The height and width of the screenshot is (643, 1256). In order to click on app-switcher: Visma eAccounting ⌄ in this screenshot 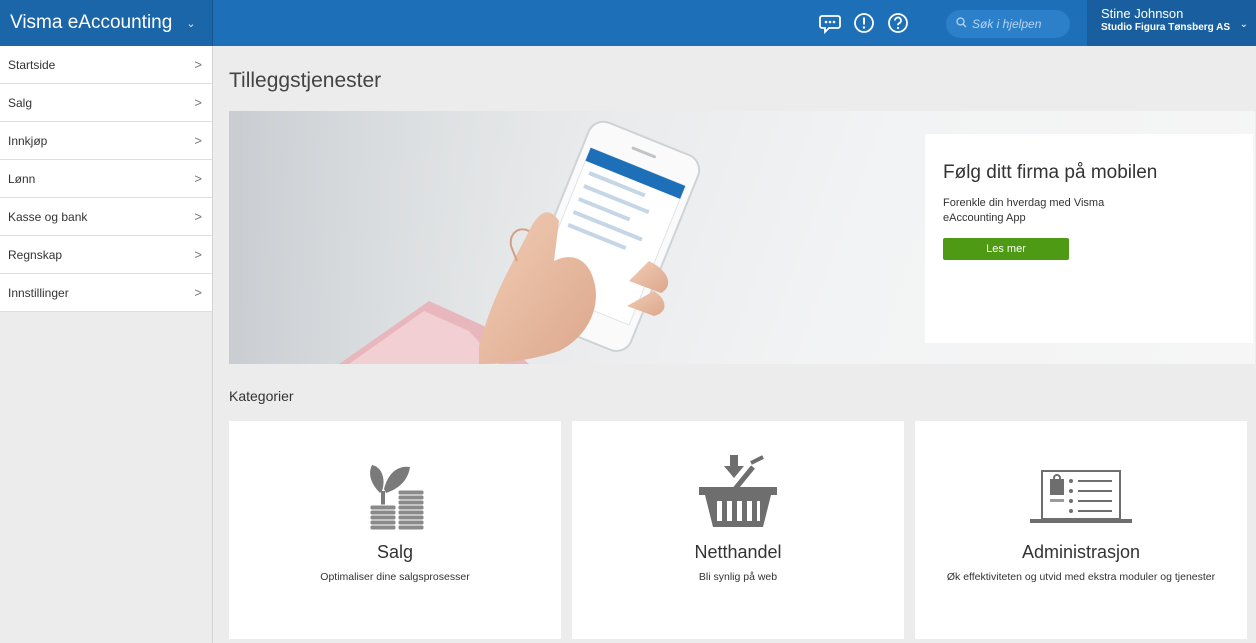, I will do `click(106, 23)`.